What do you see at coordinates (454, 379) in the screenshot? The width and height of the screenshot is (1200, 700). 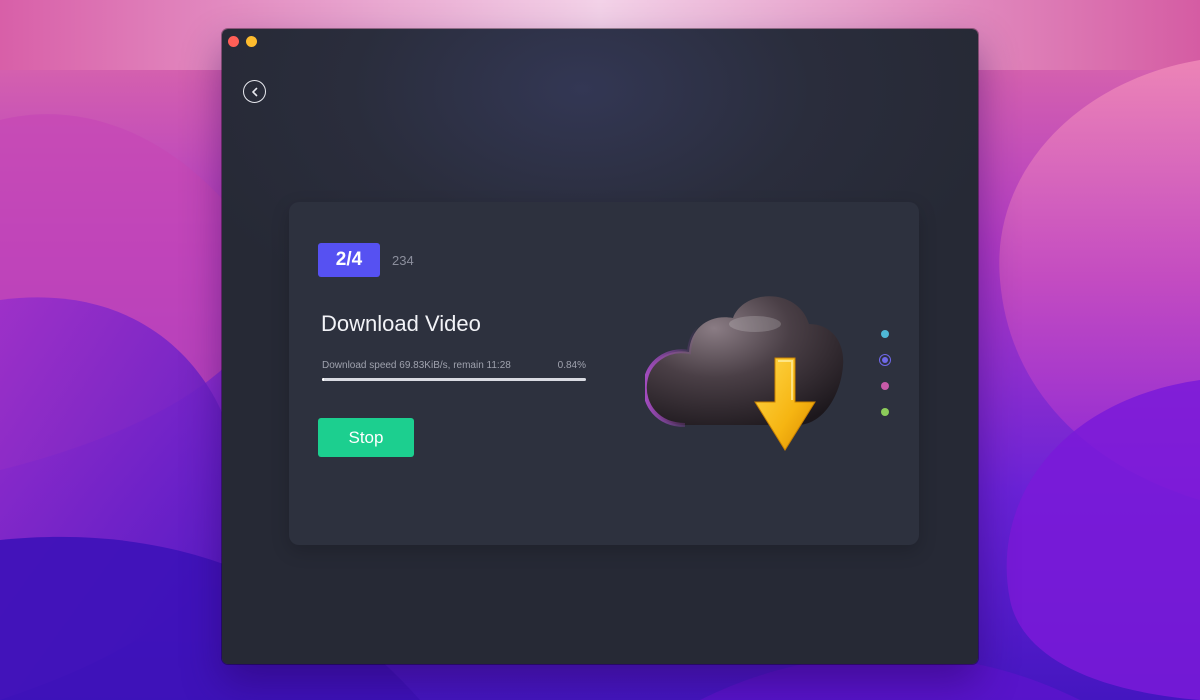 I see `progress-bar` at bounding box center [454, 379].